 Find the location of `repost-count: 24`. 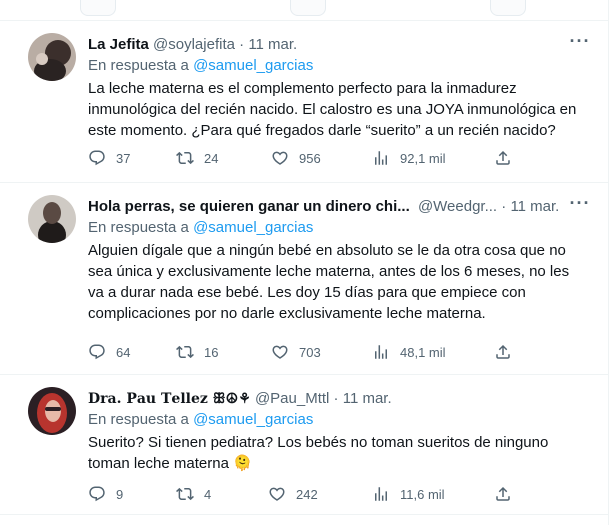

repost-count: 24 is located at coordinates (211, 158).